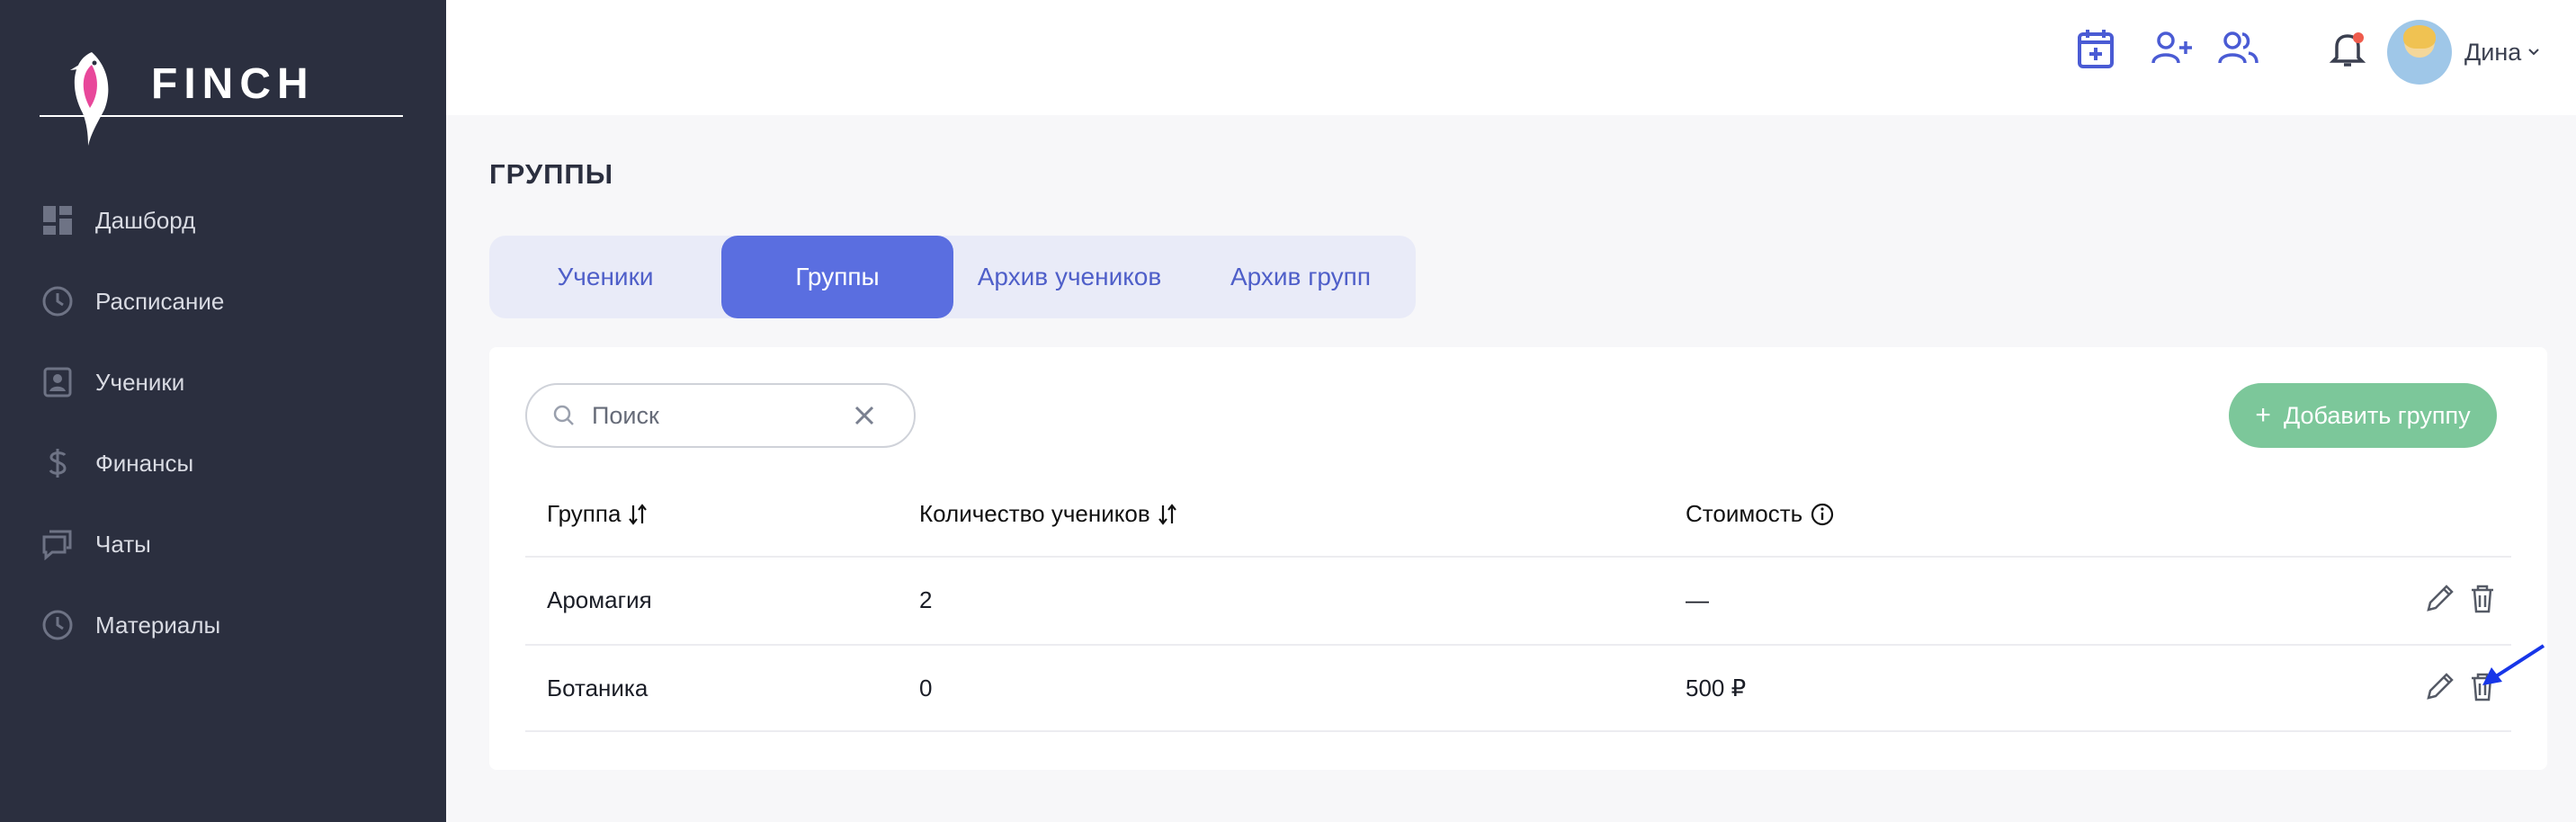 This screenshot has height=822, width=2576. Describe the element at coordinates (1069, 277) in the screenshot. I see `tab-students-archive: Архив учеников` at that location.